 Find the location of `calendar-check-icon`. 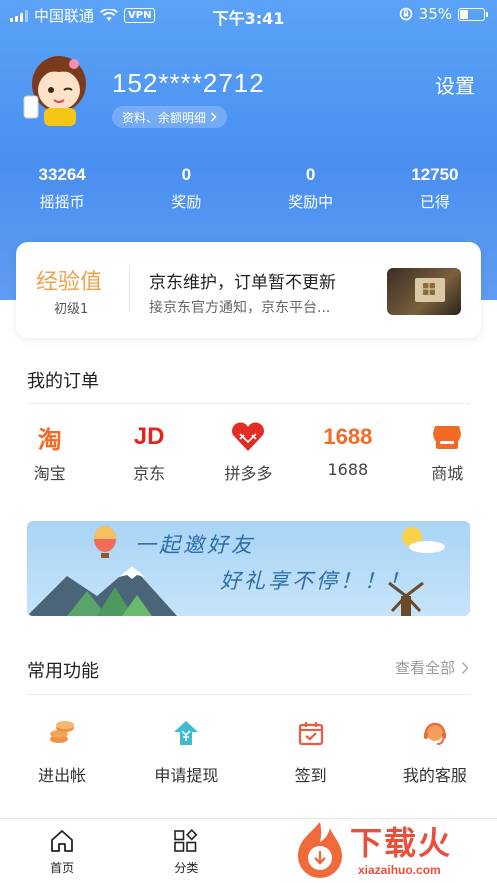

calendar-check-icon is located at coordinates (310, 734).